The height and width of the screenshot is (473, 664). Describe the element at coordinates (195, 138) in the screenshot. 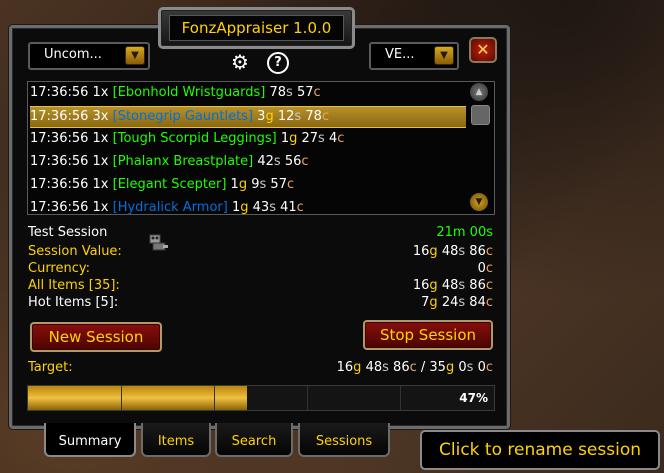

I see `item-link: [Tough Scorpid Leggings]` at that location.